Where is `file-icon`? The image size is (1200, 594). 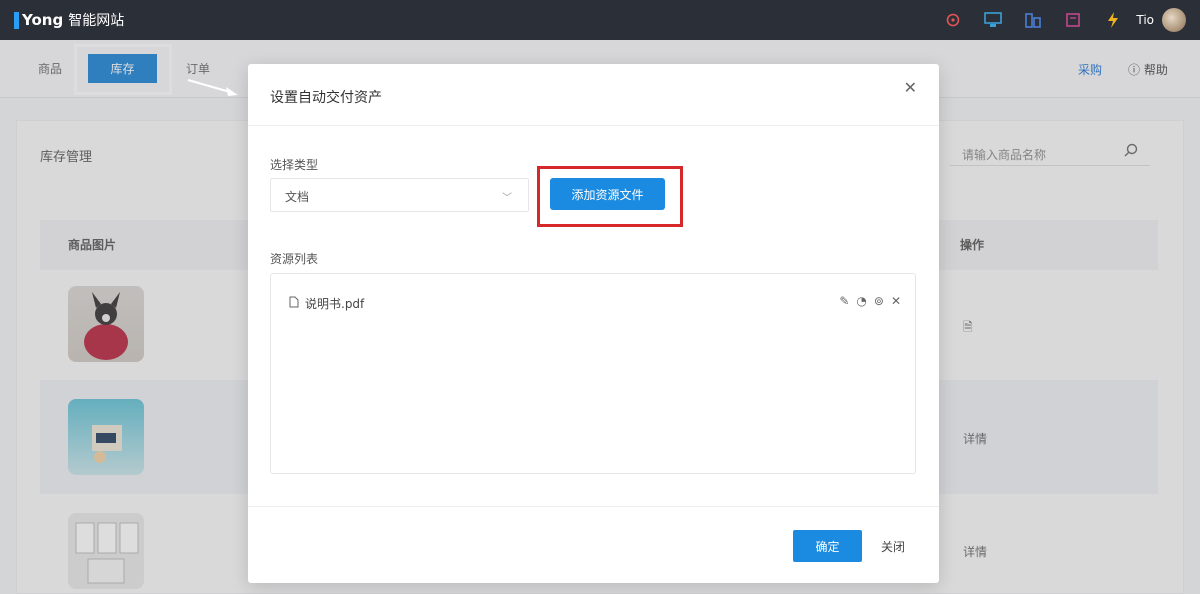
file-icon is located at coordinates (294, 303).